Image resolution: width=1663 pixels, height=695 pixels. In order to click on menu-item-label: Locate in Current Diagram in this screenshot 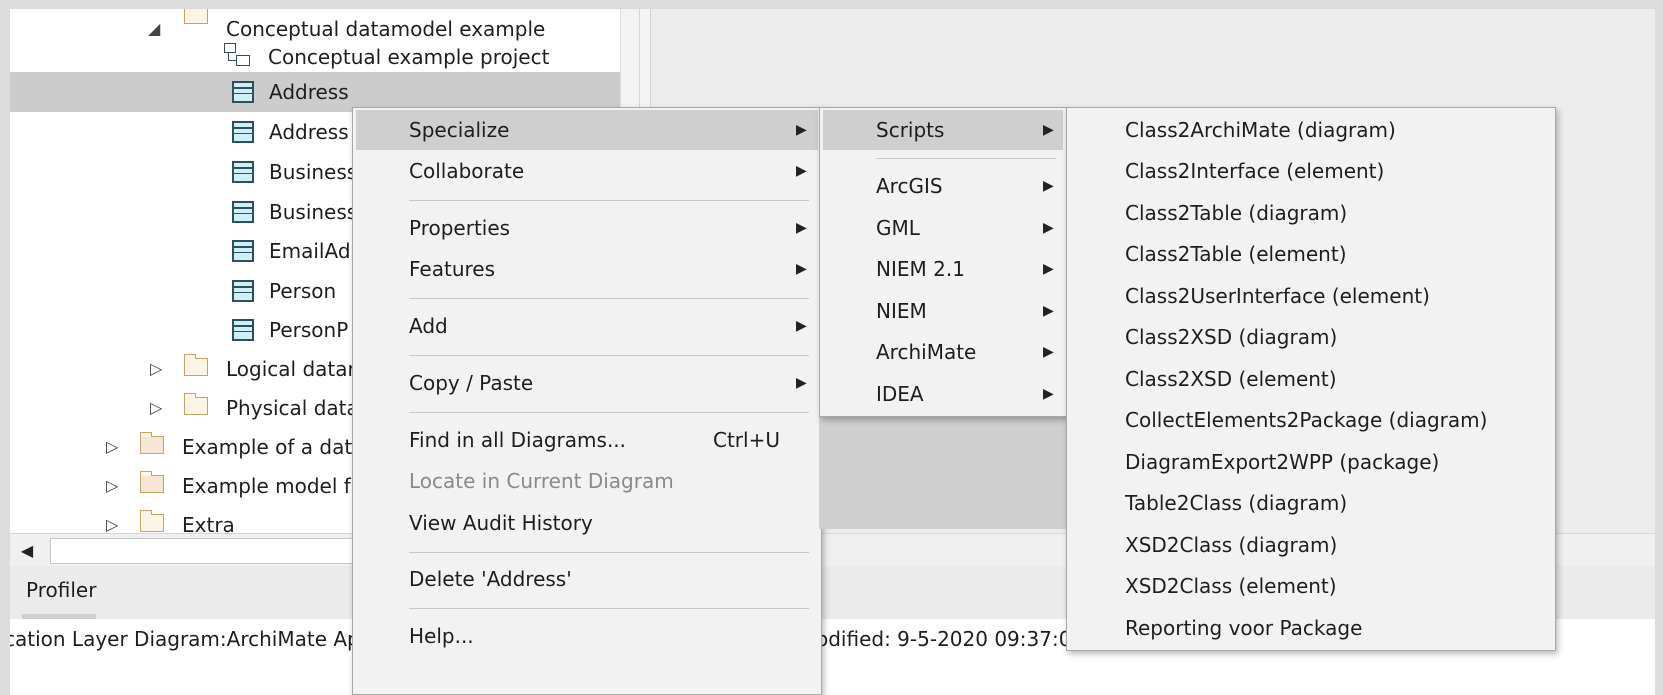, I will do `click(541, 481)`.